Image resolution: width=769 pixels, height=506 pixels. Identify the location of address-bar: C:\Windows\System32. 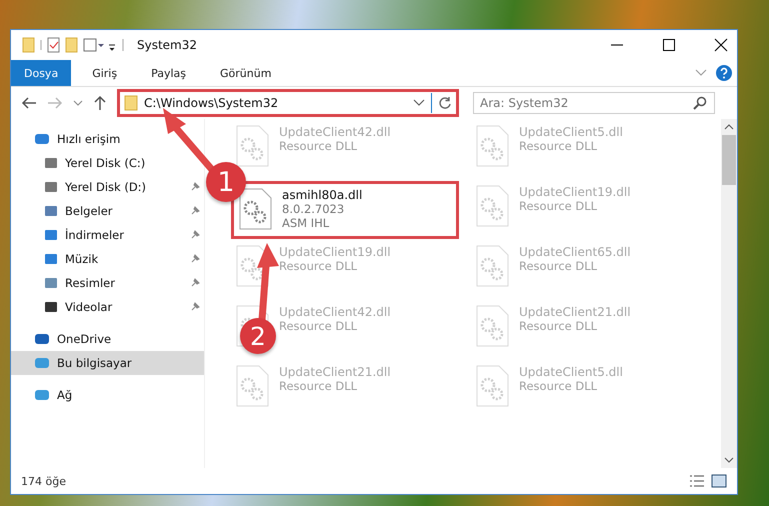
(288, 103).